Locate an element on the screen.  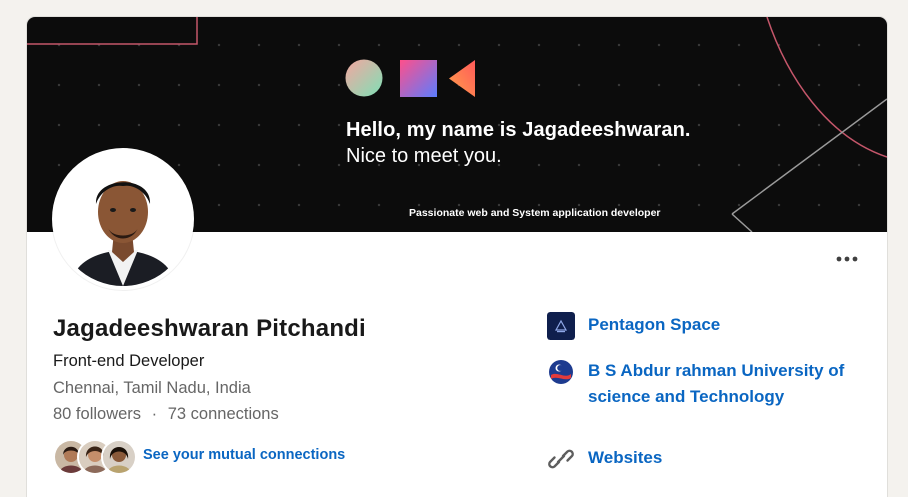
connections-count: 73 connections is located at coordinates (223, 414).